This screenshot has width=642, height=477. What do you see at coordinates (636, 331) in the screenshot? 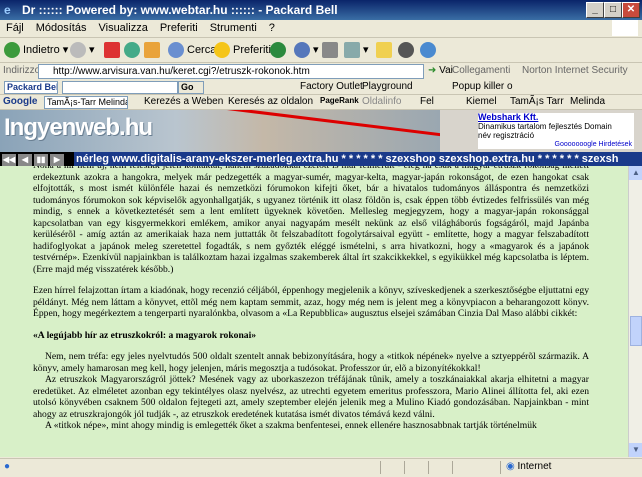
I see `scroll-thumb` at bounding box center [636, 331].